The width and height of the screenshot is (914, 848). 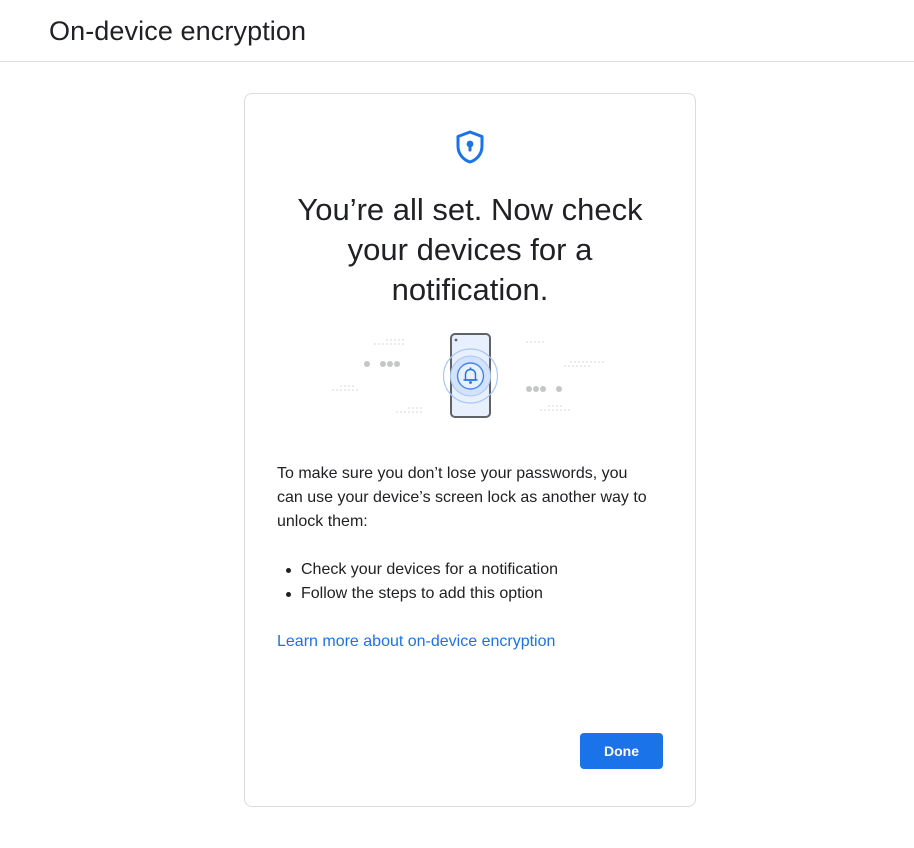 I want to click on shield-lock-icon, so click(x=470, y=147).